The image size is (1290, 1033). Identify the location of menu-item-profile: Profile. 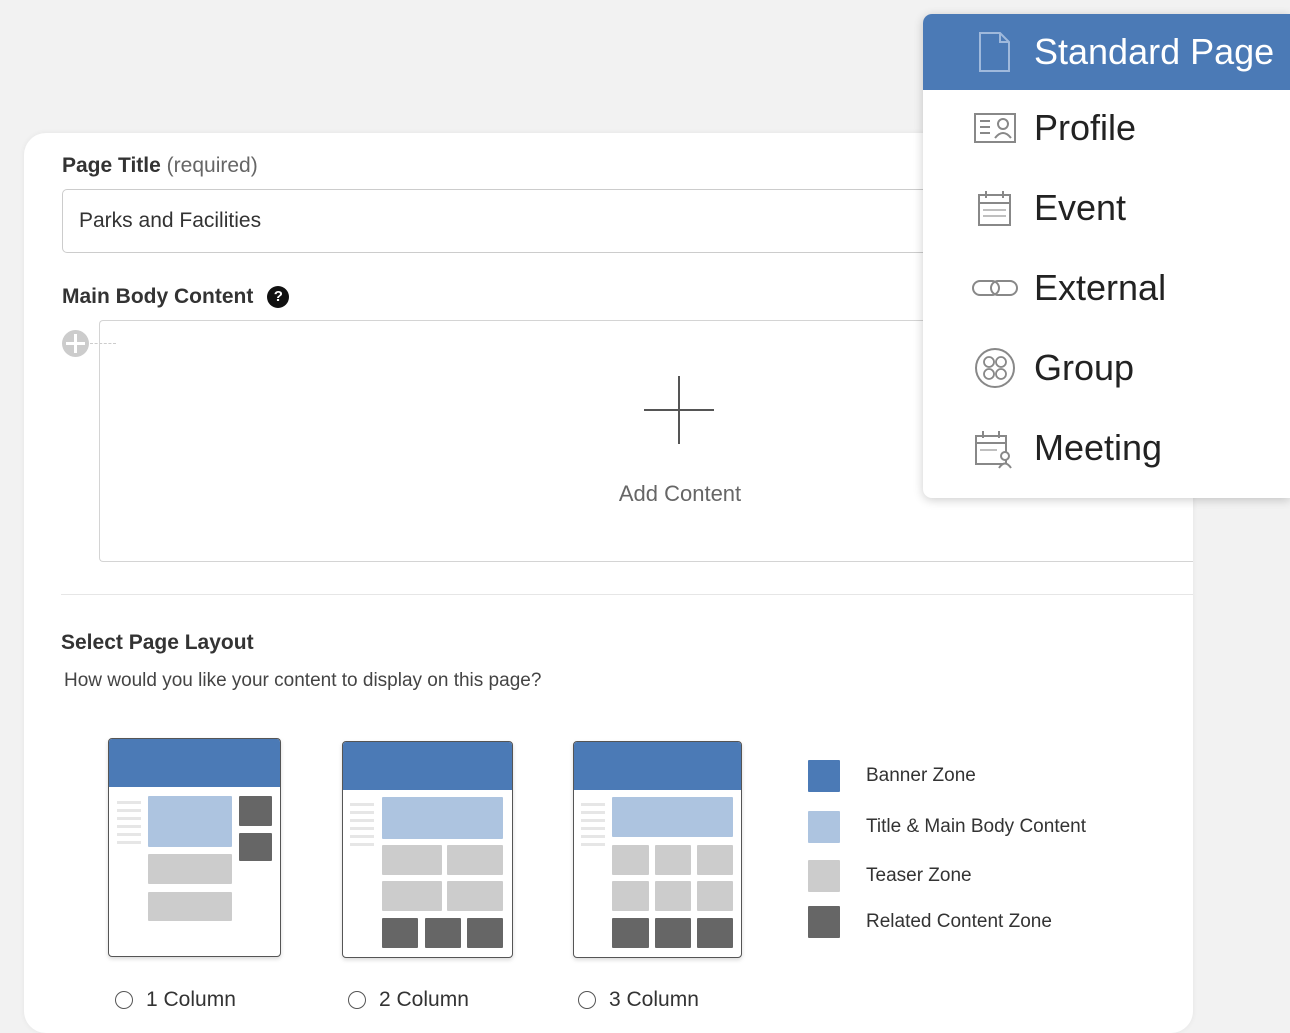
(1106, 128).